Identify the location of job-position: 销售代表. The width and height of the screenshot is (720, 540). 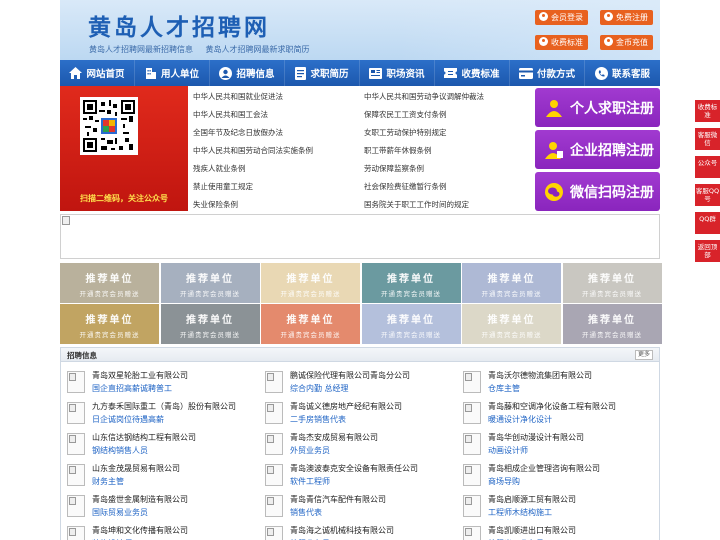
(306, 512).